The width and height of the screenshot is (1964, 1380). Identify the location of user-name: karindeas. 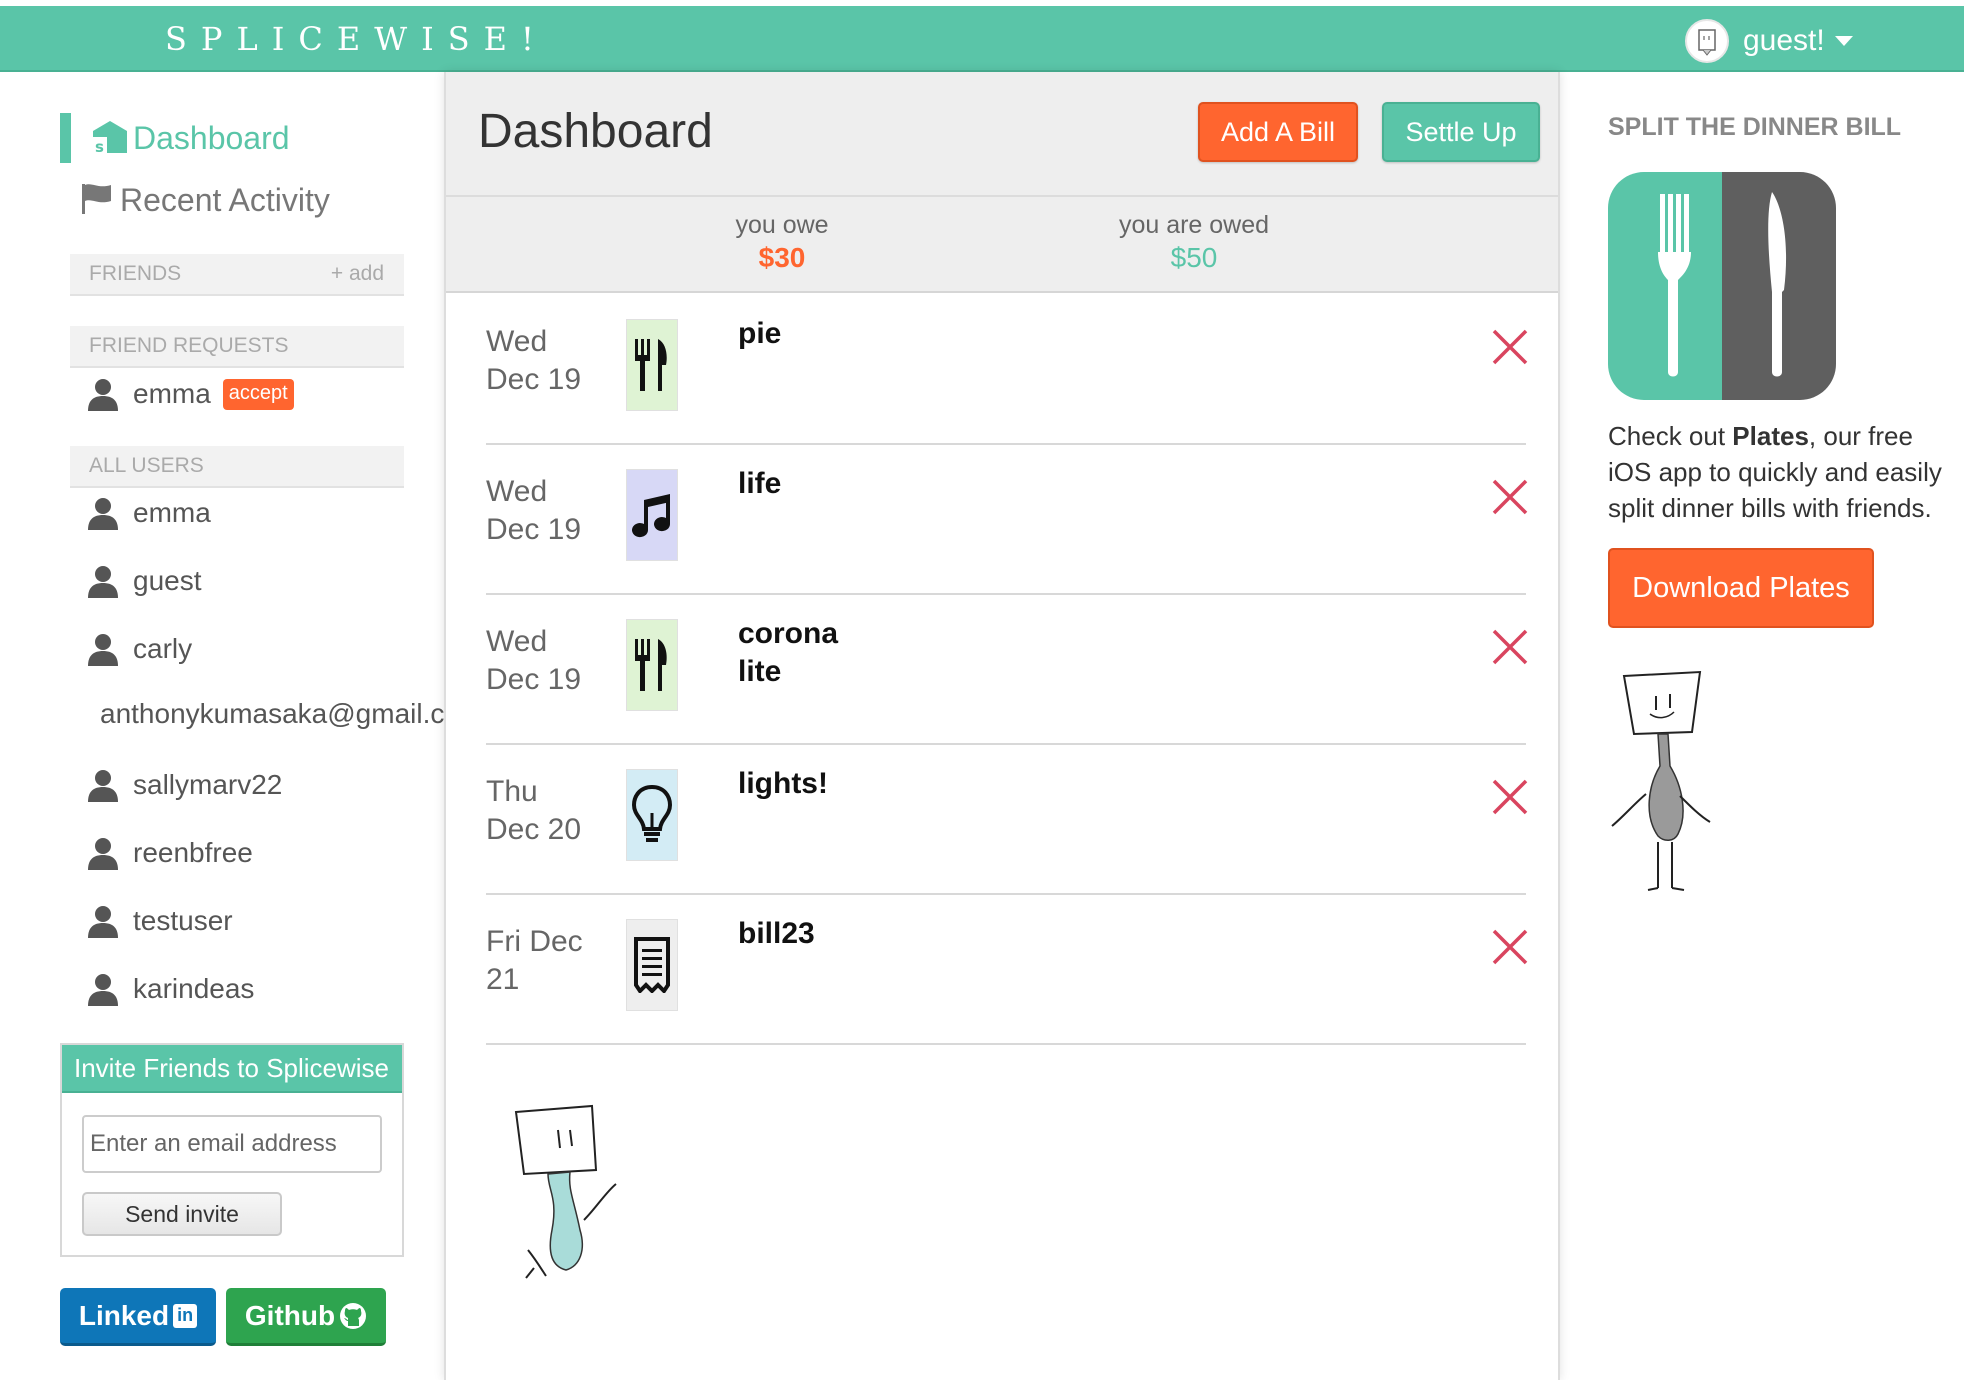
(194, 988).